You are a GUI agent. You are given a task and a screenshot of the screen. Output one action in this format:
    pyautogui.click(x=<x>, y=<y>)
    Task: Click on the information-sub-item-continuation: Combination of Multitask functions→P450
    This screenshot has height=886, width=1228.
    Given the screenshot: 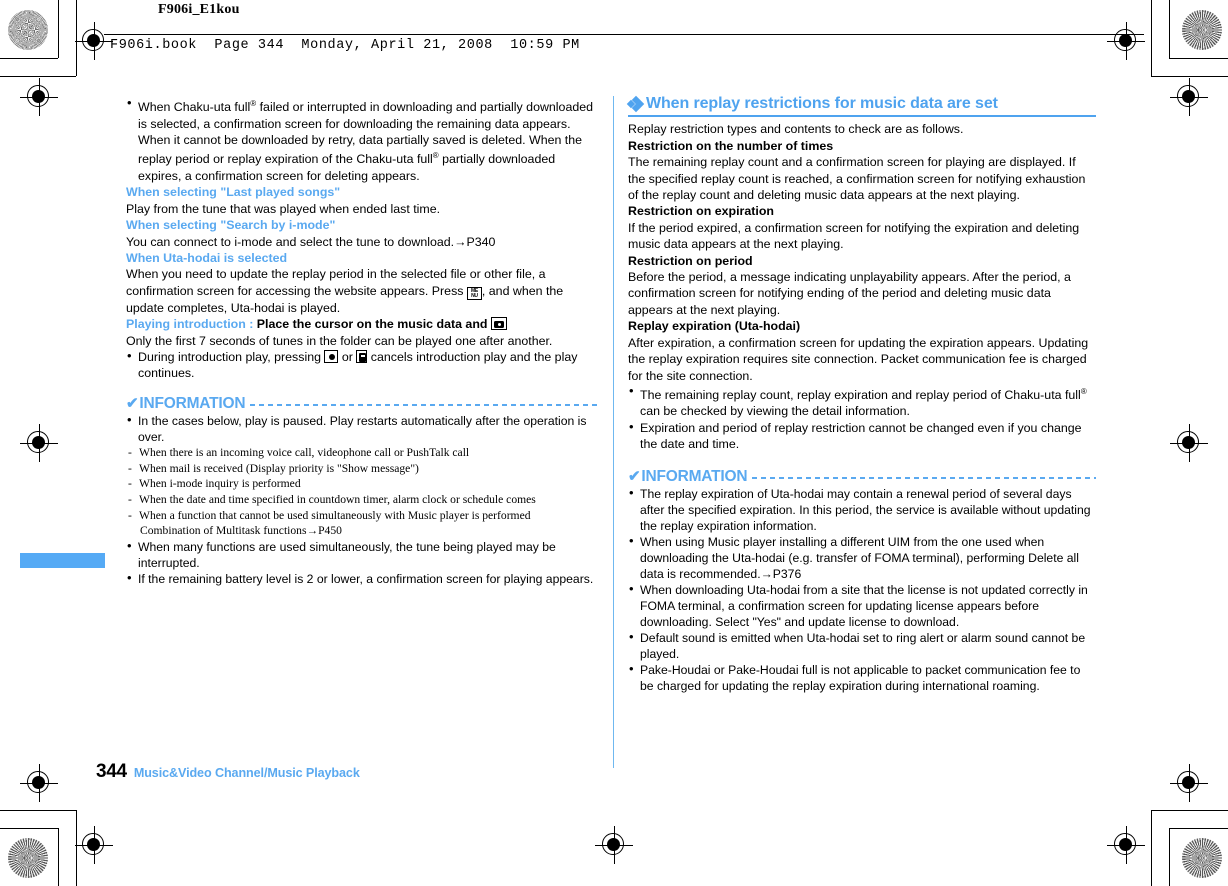 What is the action you would take?
    pyautogui.click(x=241, y=531)
    